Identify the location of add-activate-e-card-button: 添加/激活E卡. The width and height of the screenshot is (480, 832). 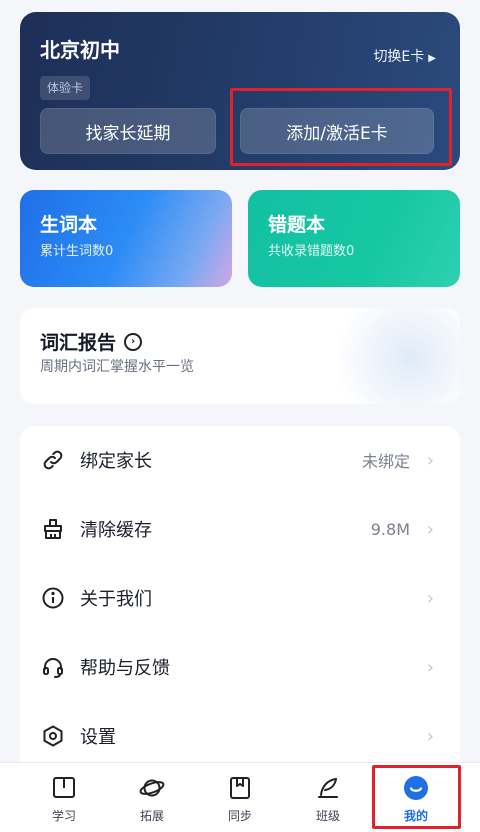
(337, 131).